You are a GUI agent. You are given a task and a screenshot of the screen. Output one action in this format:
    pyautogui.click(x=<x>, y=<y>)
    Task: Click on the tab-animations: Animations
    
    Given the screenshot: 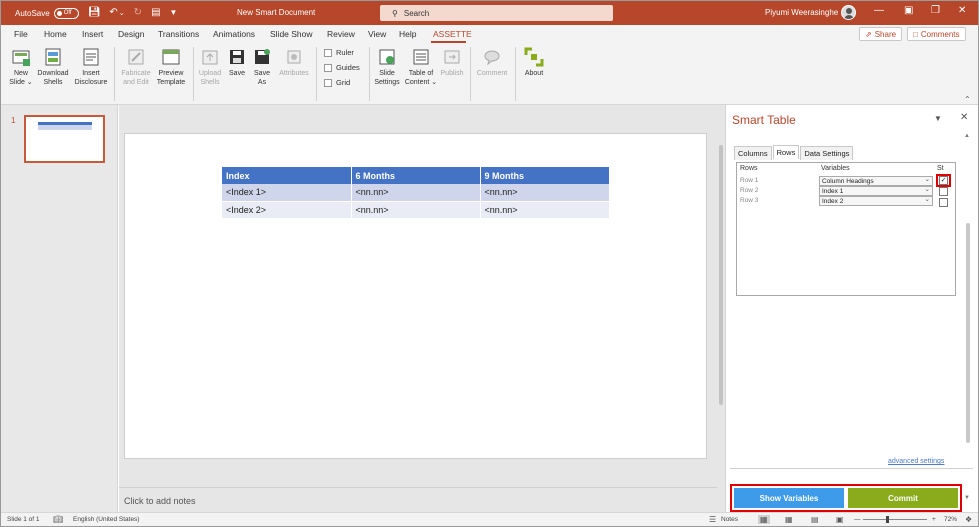 What is the action you would take?
    pyautogui.click(x=234, y=34)
    